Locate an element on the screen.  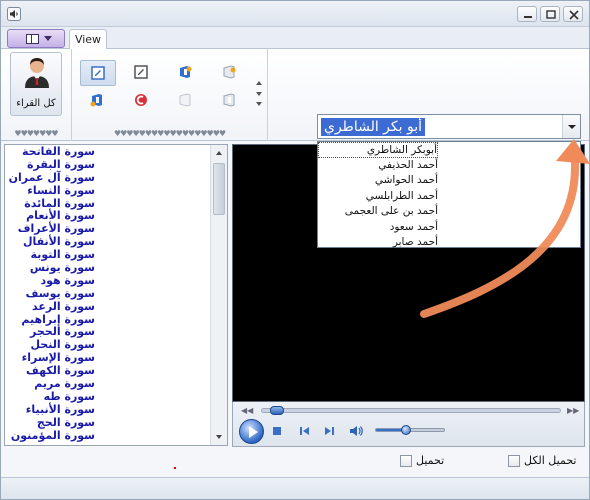
download-all-option: تحميل الكل is located at coordinates (546, 461).